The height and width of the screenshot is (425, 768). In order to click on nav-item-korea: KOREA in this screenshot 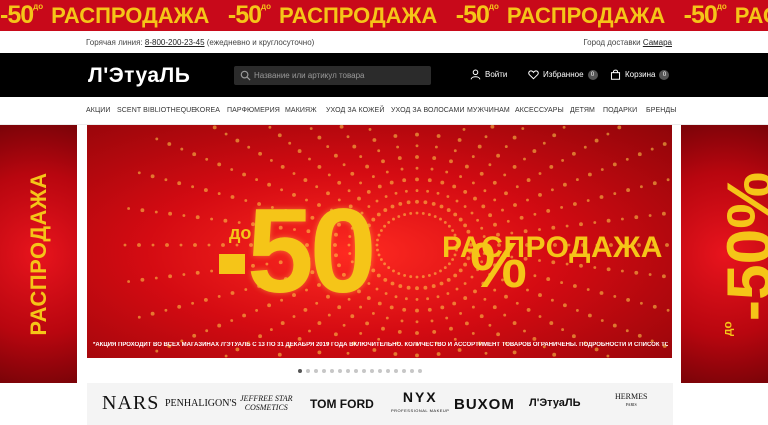, I will do `click(207, 110)`.